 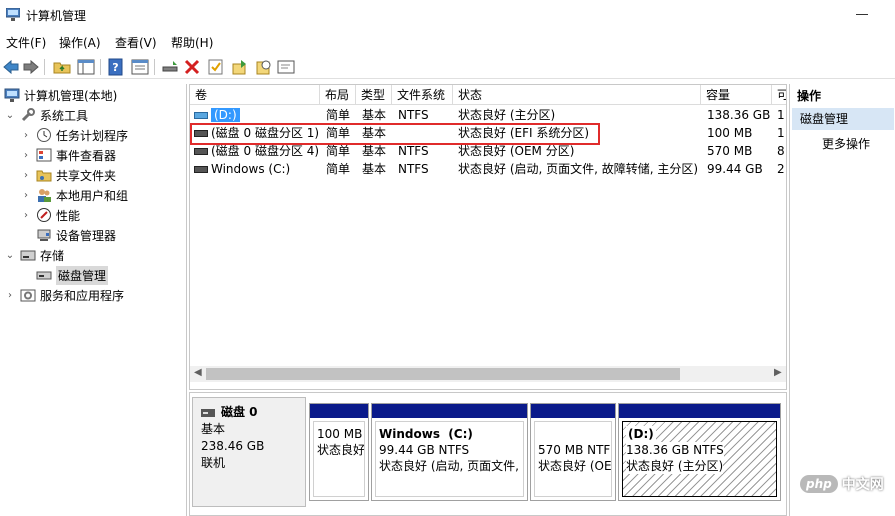 I want to click on watermark-logo: php, so click(x=819, y=484).